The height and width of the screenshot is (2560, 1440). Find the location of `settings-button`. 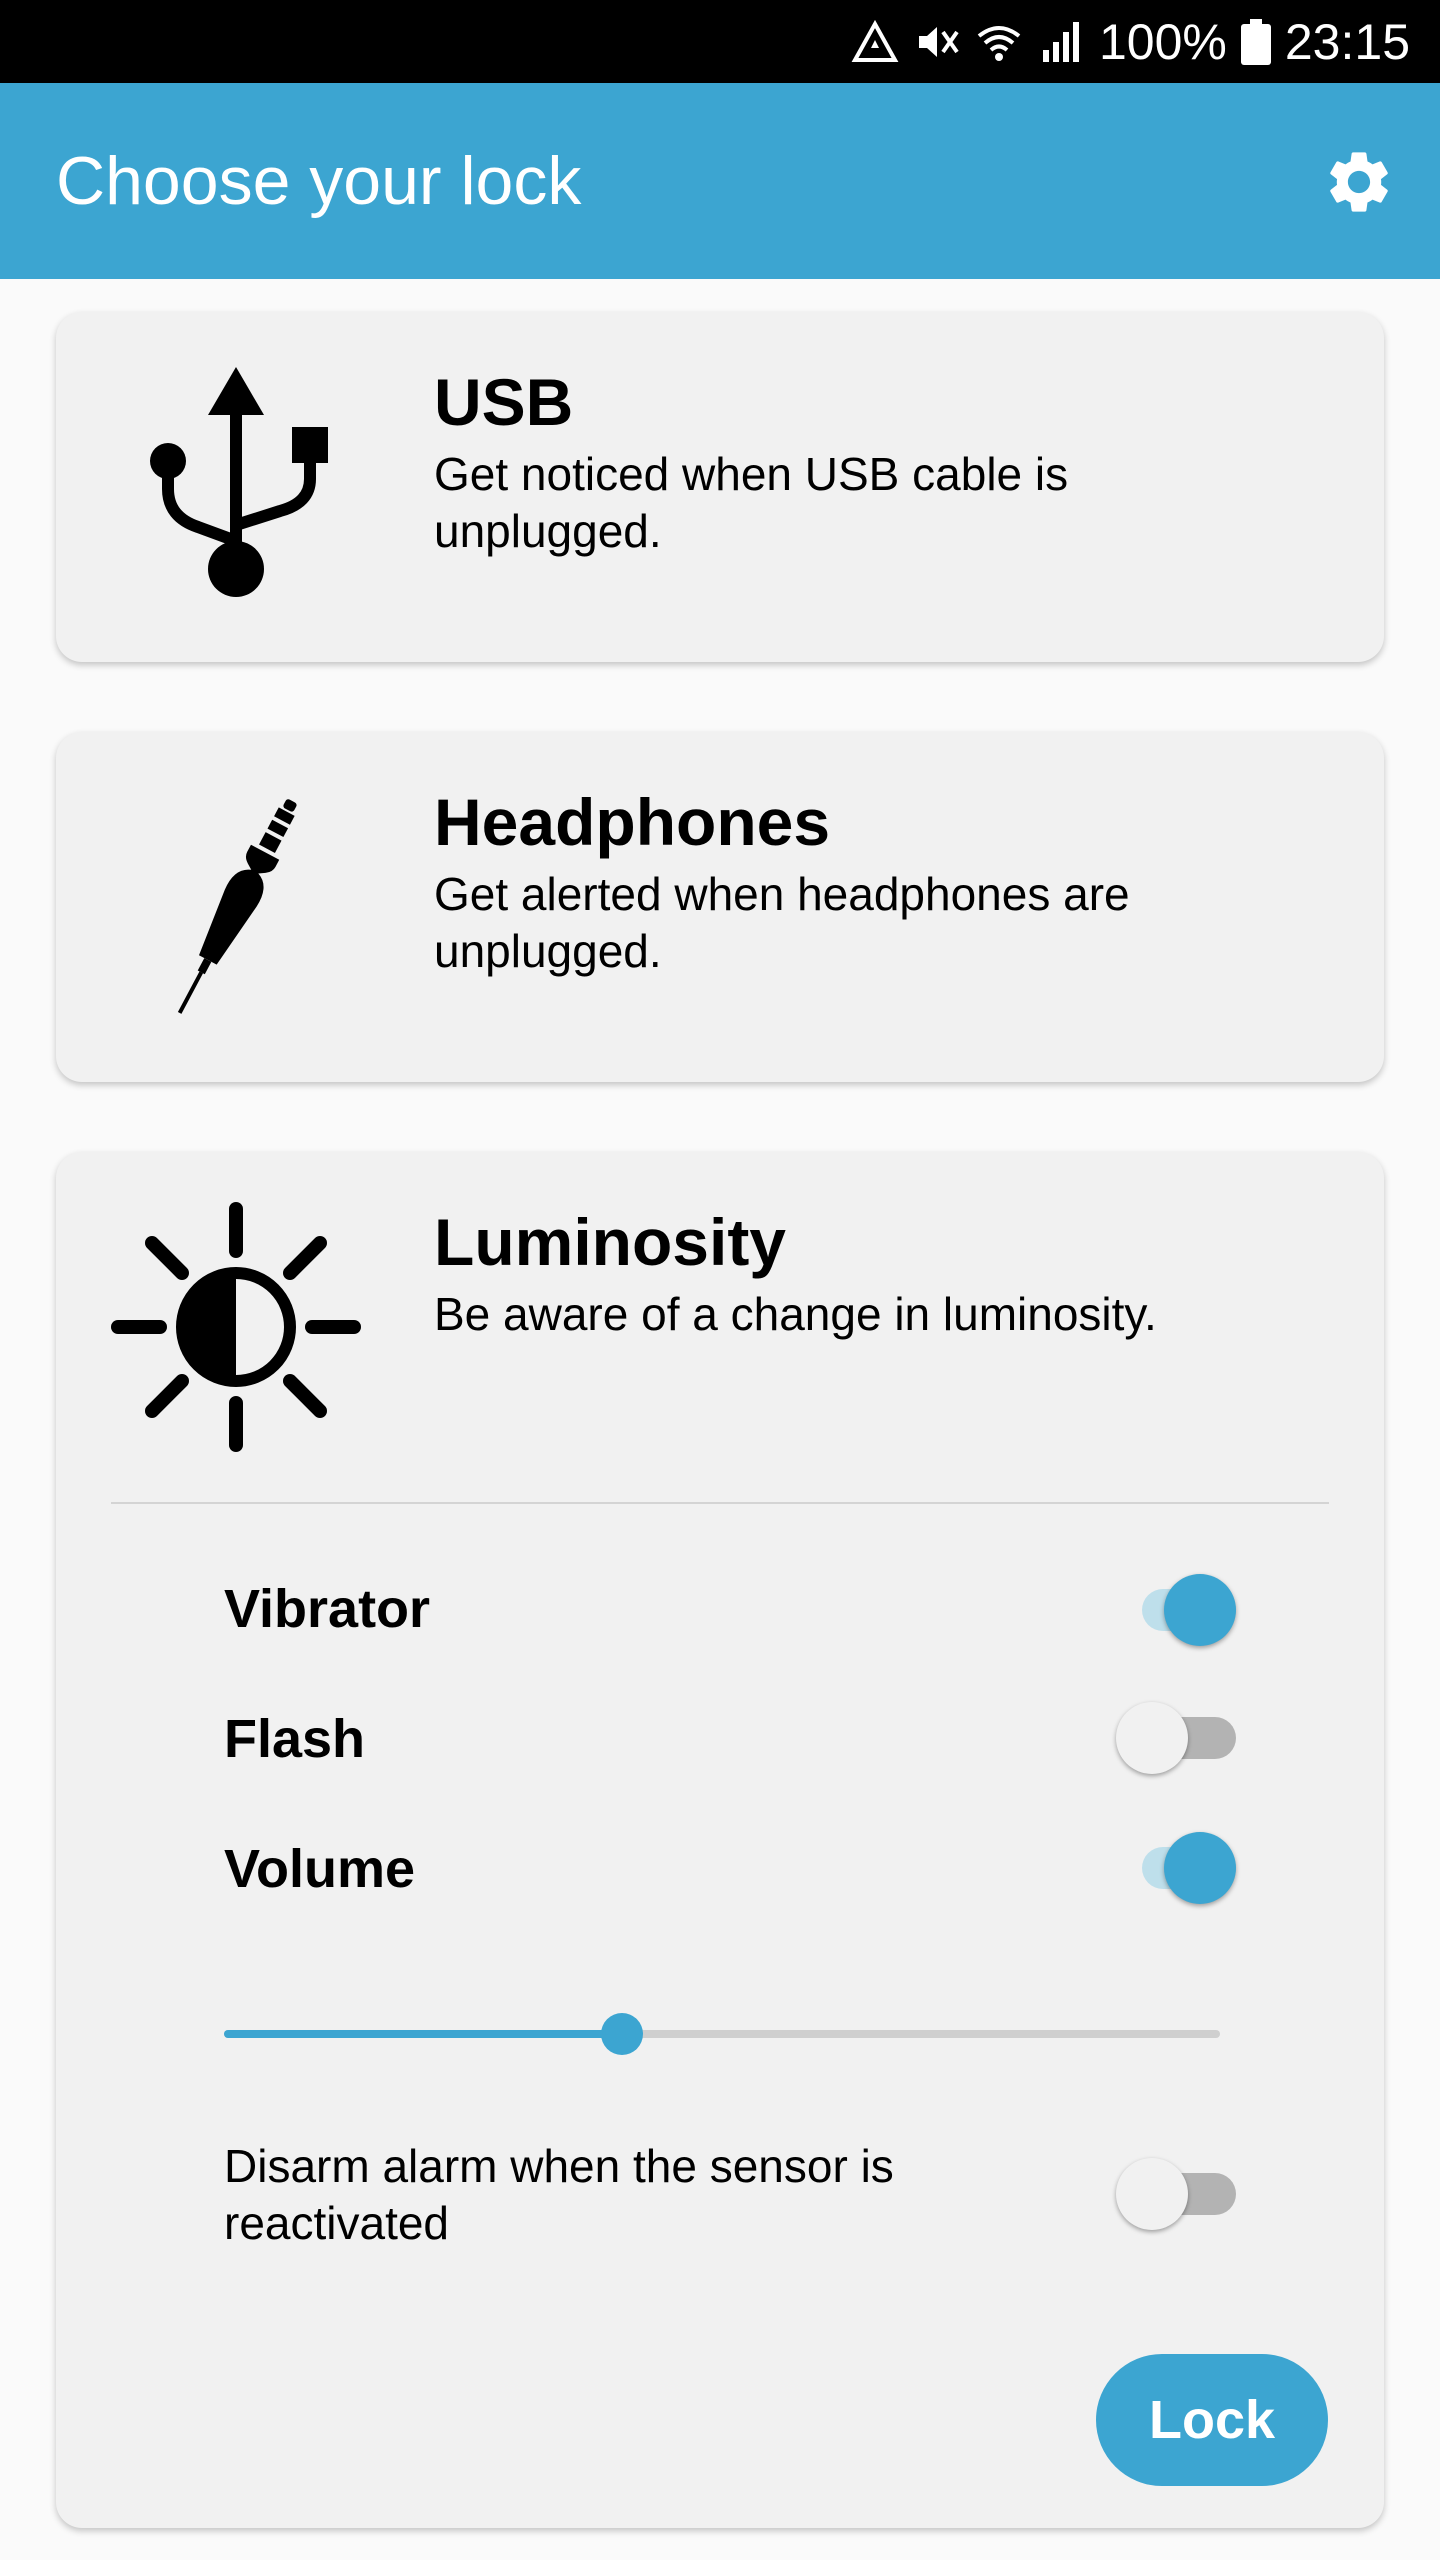

settings-button is located at coordinates (1359, 182).